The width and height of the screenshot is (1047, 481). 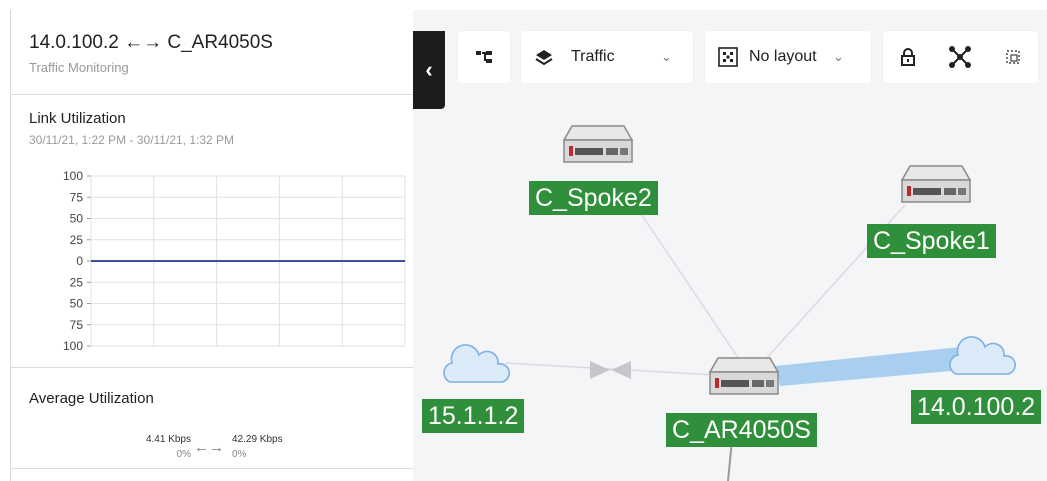 I want to click on select-icon, so click(x=1013, y=57).